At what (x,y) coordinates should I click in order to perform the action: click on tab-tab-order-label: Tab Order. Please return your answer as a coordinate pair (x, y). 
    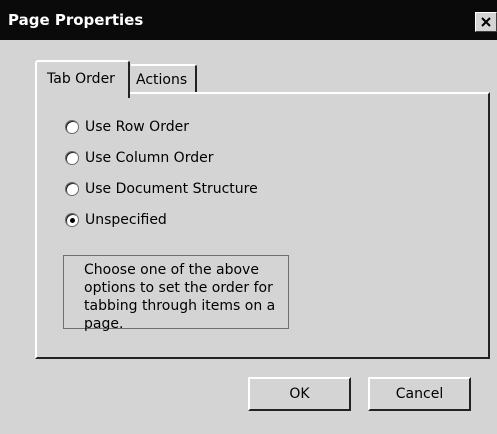
    Looking at the image, I should click on (81, 79).